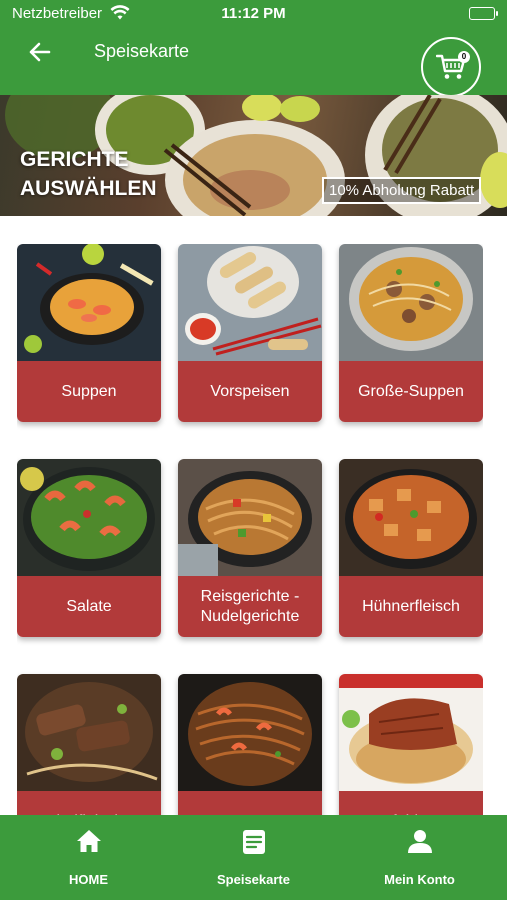 This screenshot has height=900, width=507. I want to click on nav-mein-konto: Mein Konto, so click(419, 857).